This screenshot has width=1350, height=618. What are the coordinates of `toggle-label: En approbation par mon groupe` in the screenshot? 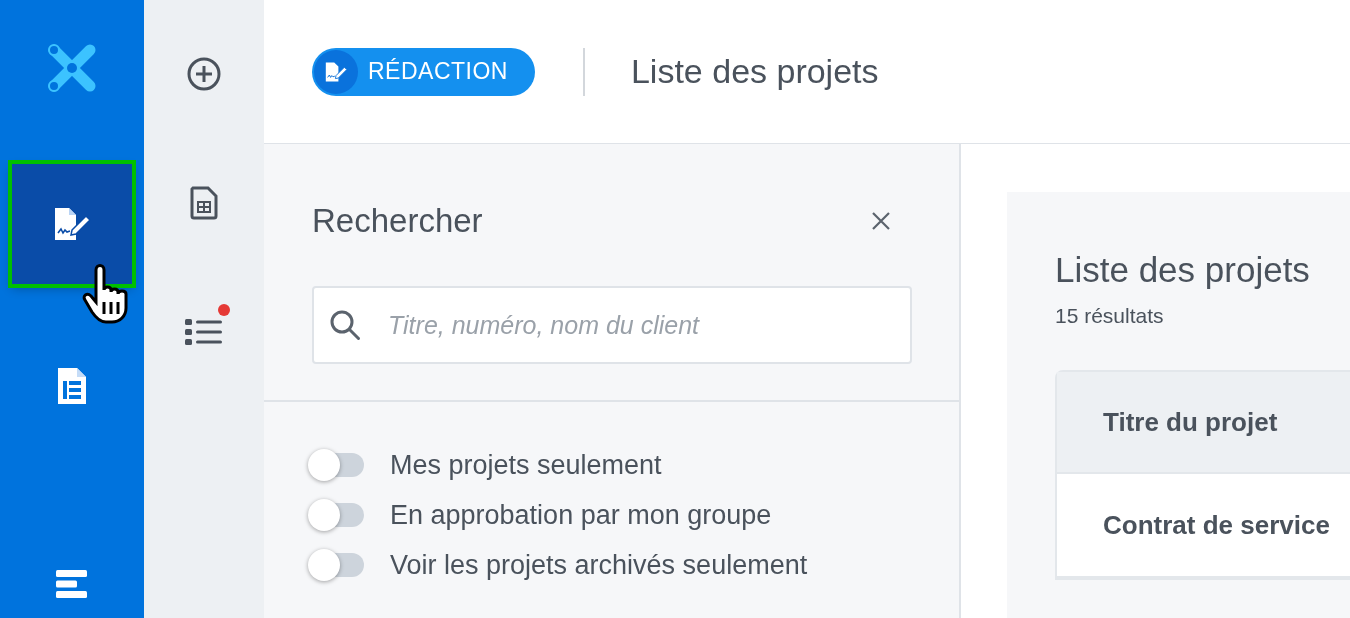 It's located at (581, 515).